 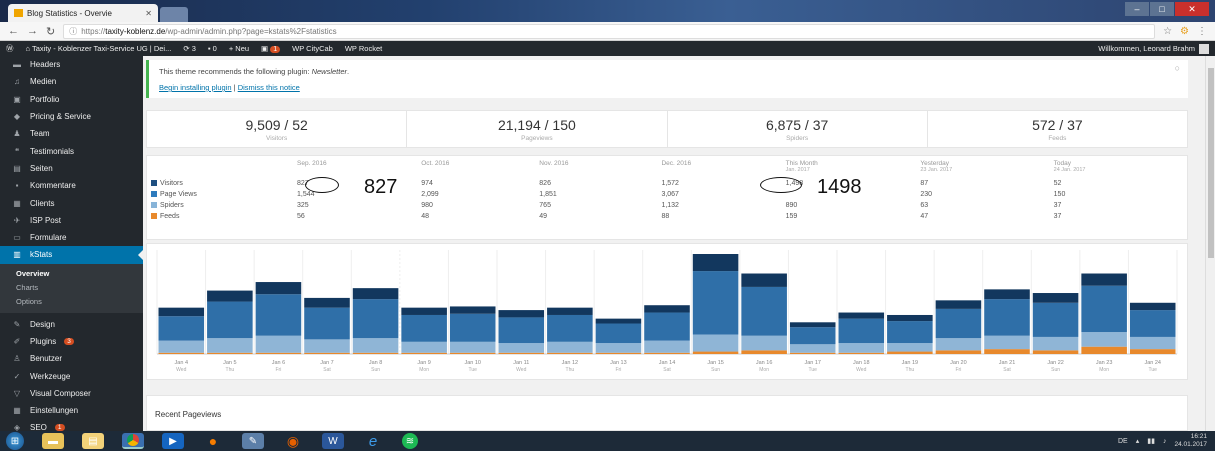 What do you see at coordinates (71, 288) in the screenshot?
I see `submenu-charts: Charts` at bounding box center [71, 288].